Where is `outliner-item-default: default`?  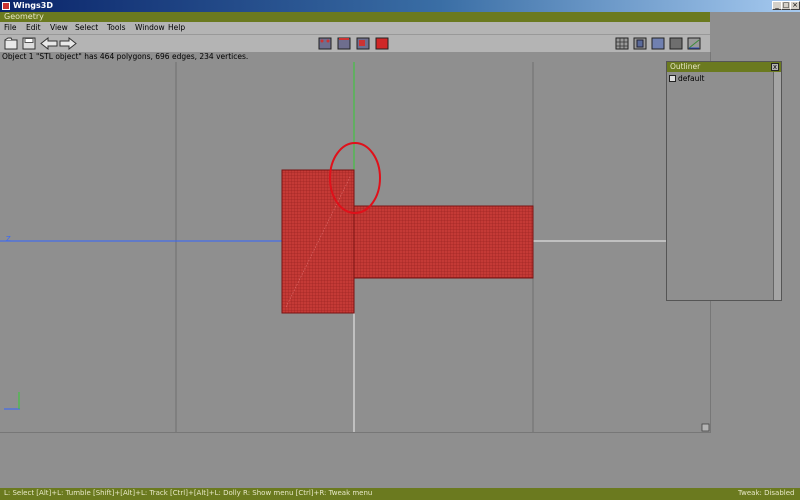 outliner-item-default: default is located at coordinates (686, 78).